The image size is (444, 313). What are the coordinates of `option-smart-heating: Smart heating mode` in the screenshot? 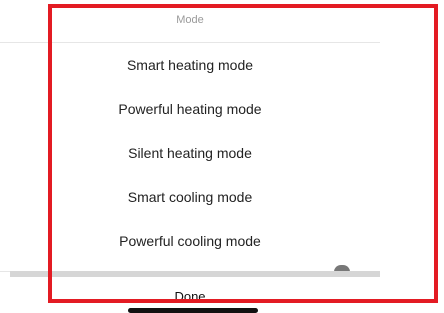 It's located at (190, 65).